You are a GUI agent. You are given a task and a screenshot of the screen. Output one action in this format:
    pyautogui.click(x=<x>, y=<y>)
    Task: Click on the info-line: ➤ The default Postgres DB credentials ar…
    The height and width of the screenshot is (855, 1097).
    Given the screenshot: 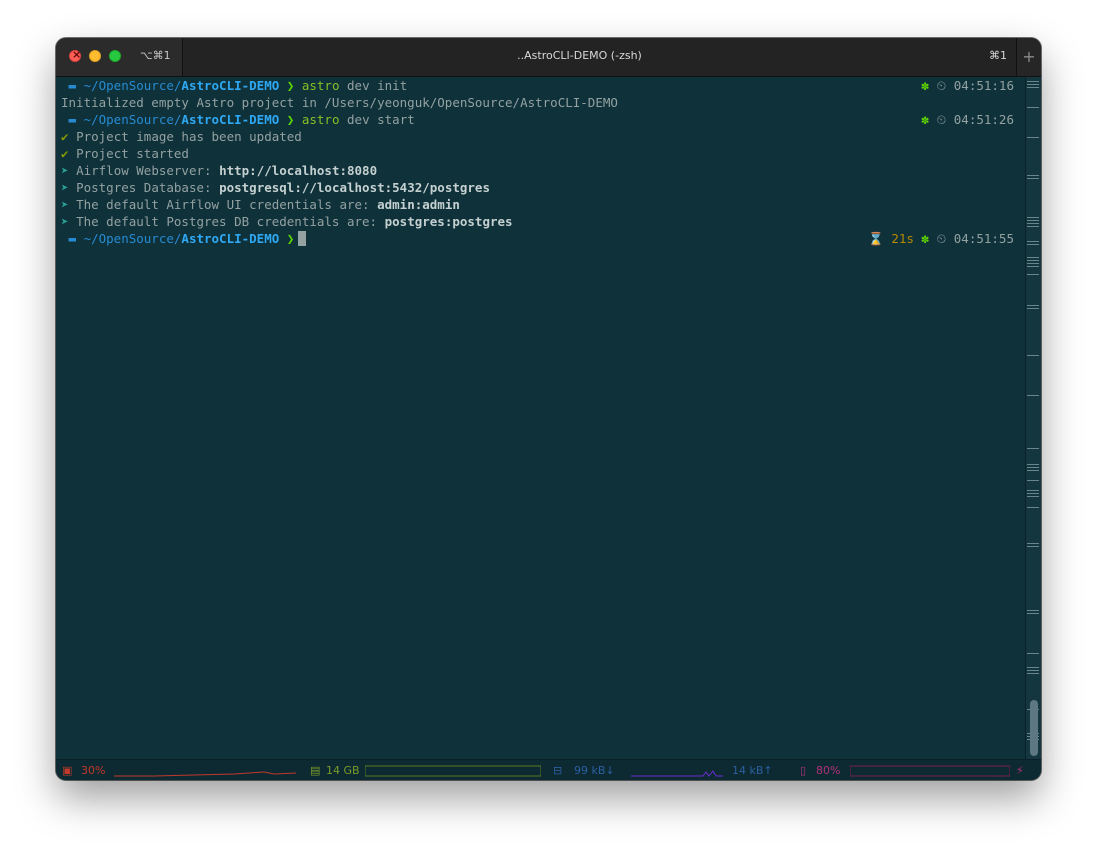 What is the action you would take?
    pyautogui.click(x=541, y=221)
    